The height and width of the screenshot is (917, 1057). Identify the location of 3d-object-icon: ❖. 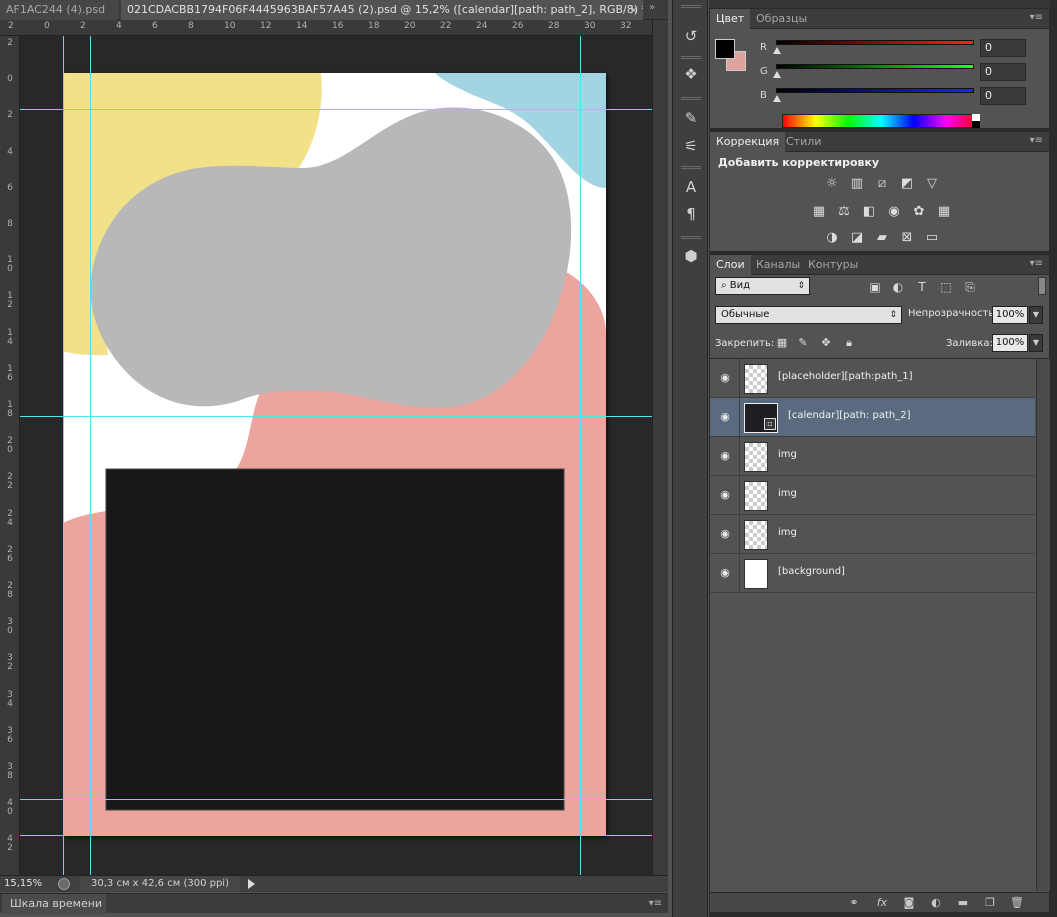
(691, 74).